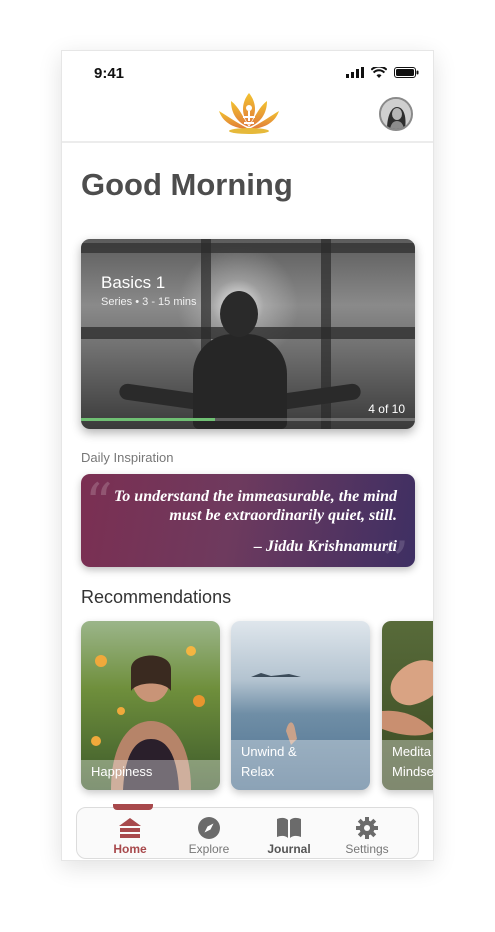 The image size is (495, 932). I want to click on book-icon, so click(289, 827).